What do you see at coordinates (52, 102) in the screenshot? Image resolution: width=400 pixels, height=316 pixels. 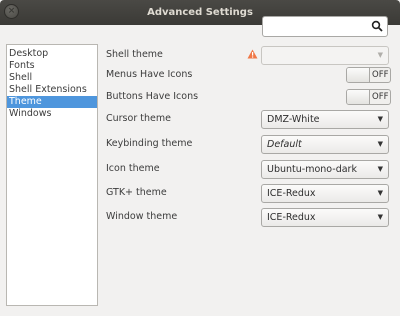 I see `sidebar-item-theme: Theme` at bounding box center [52, 102].